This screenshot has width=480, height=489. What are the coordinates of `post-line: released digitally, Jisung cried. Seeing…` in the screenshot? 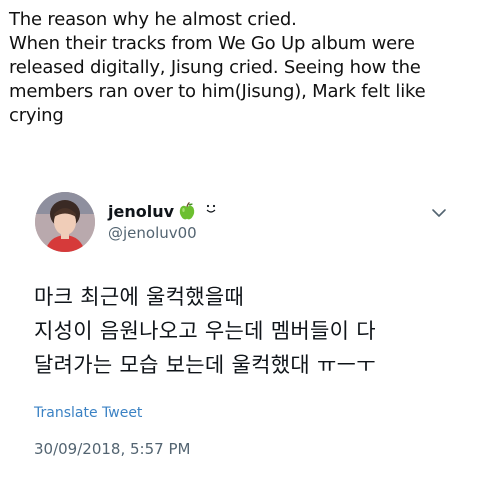 It's located at (215, 67).